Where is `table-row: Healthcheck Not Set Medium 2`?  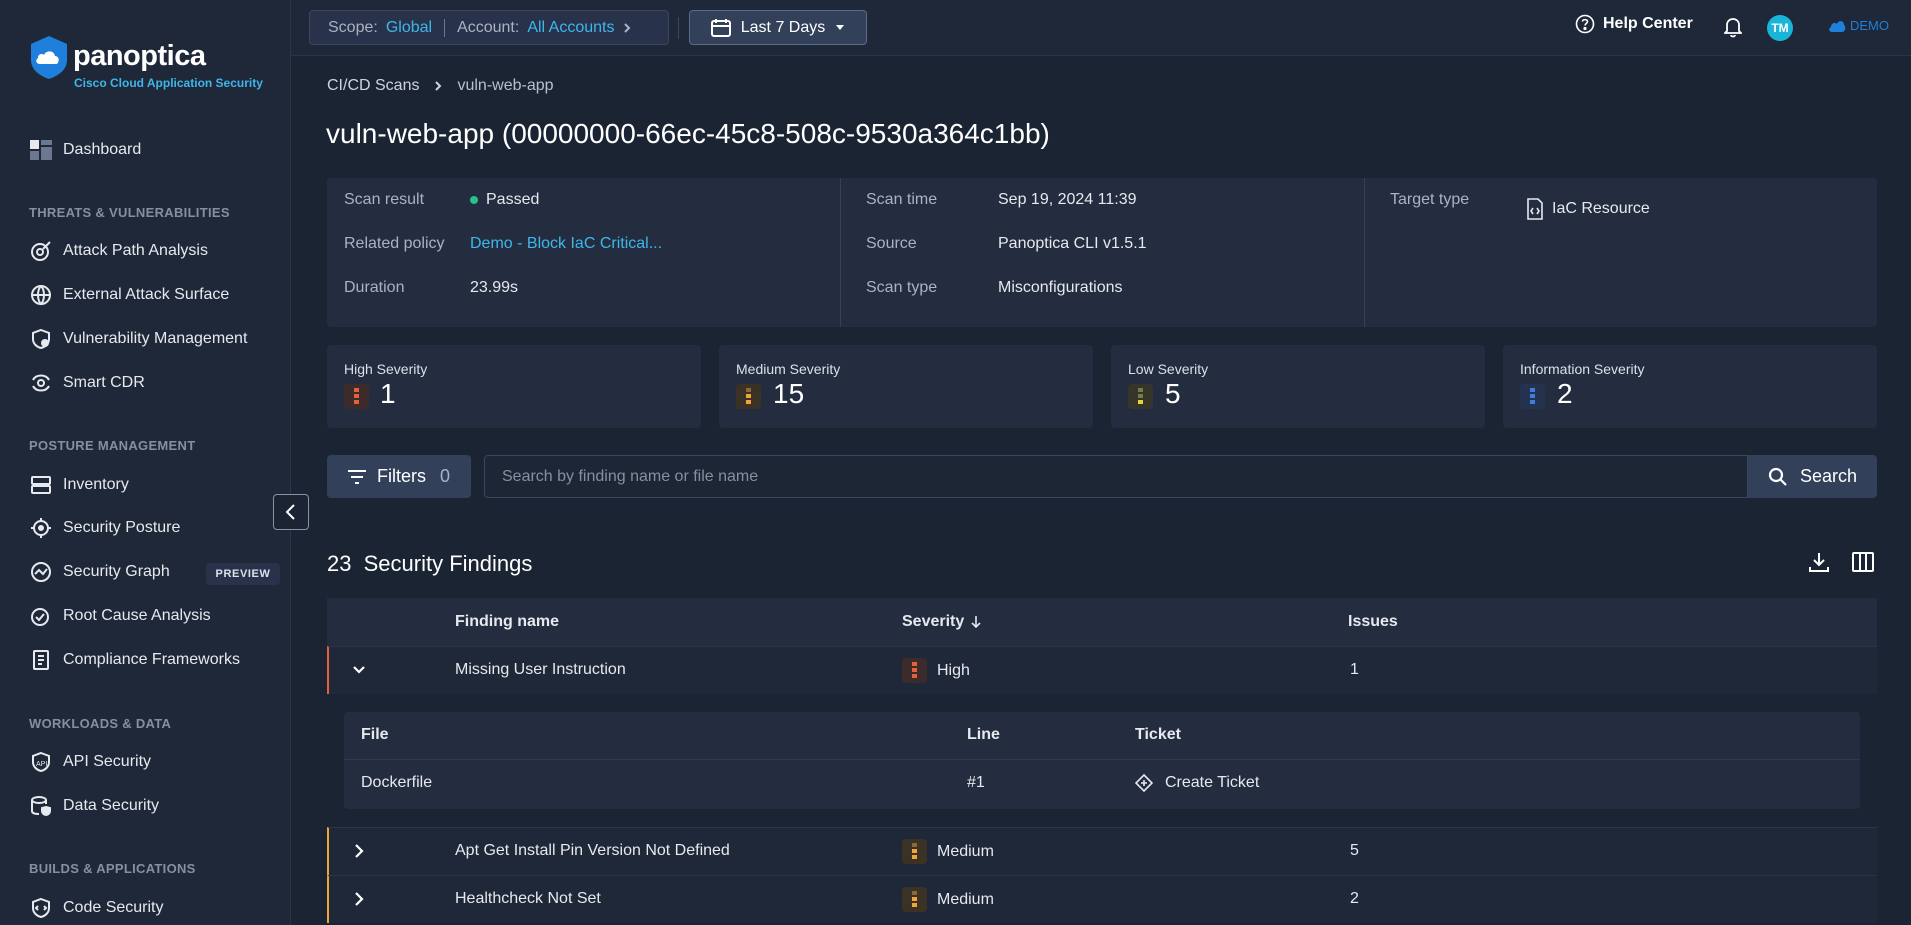
table-row: Healthcheck Not Set Medium 2 is located at coordinates (1102, 899).